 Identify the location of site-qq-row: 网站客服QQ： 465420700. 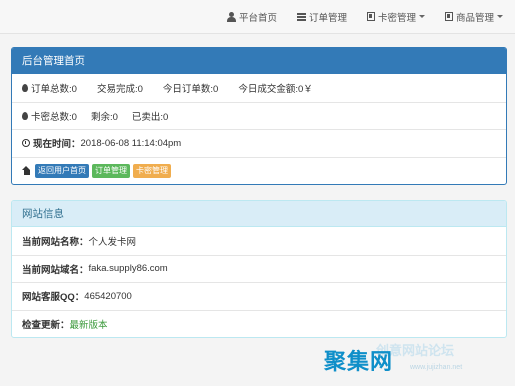
(259, 296).